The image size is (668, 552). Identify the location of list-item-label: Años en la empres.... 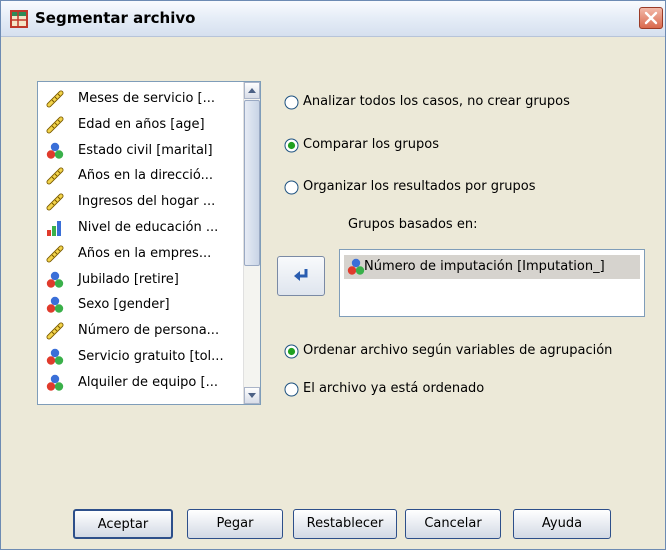
(145, 253).